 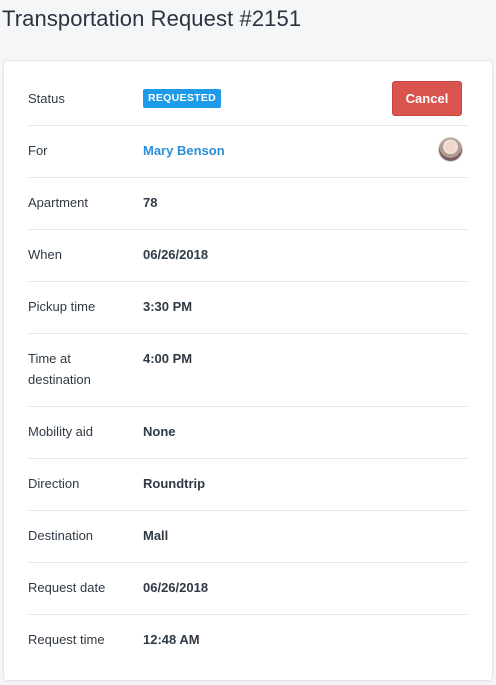 I want to click on when-row: When 06/26/2018, so click(x=248, y=263).